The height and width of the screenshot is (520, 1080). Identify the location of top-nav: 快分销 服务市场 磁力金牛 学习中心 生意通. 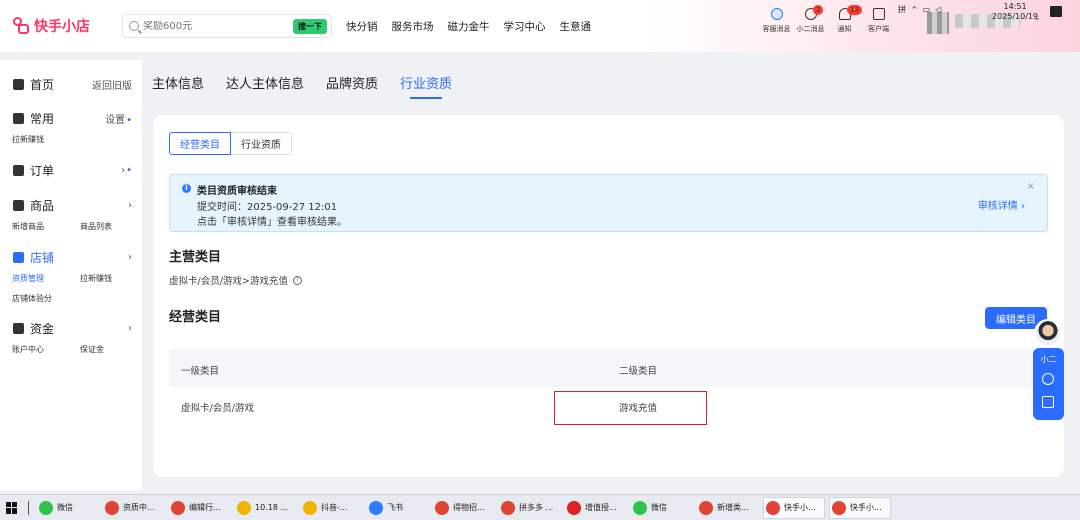
(475, 26).